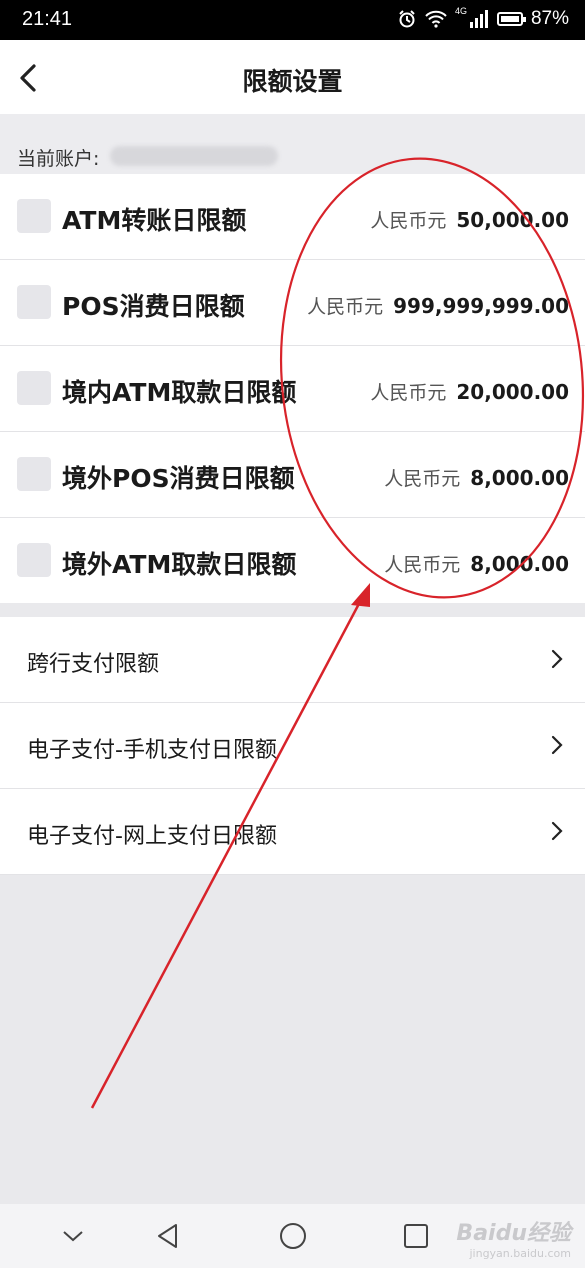  I want to click on link-label: 电子支付-手机支付日限额, so click(152, 750).